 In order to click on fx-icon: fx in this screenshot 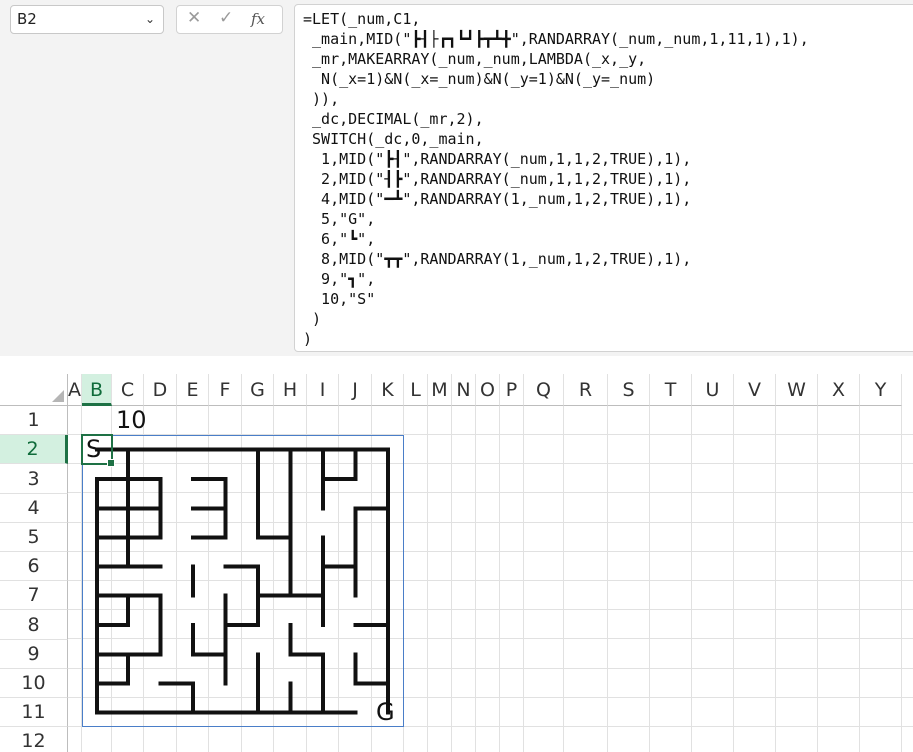, I will do `click(258, 19)`.